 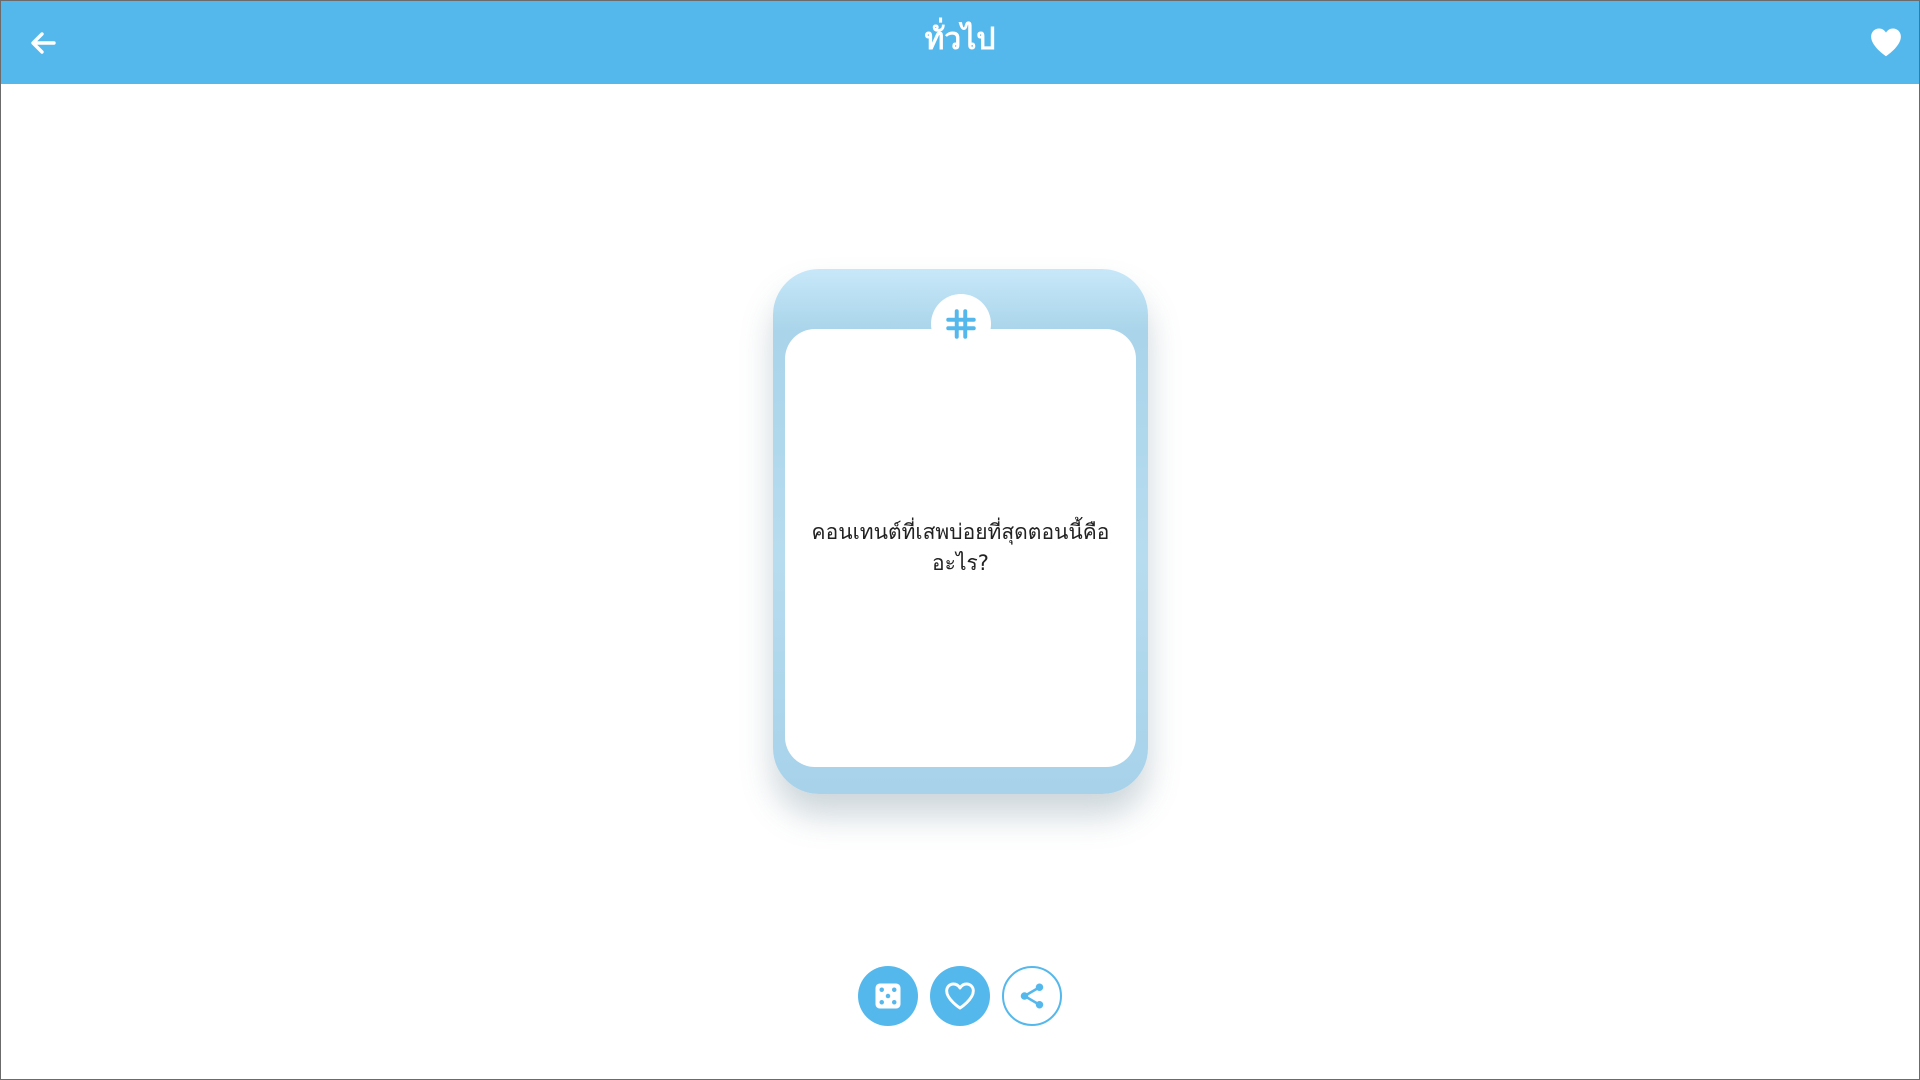 I want to click on share-button, so click(x=1032, y=996).